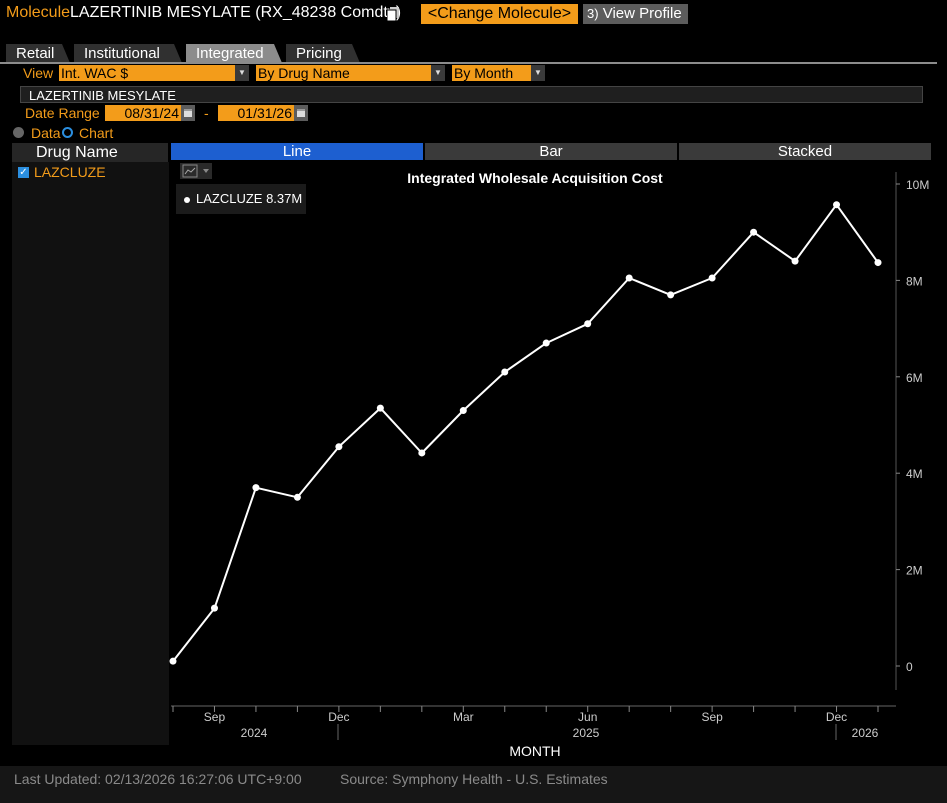  Describe the element at coordinates (534, 751) in the screenshot. I see `x-axis-title: MONTH` at that location.